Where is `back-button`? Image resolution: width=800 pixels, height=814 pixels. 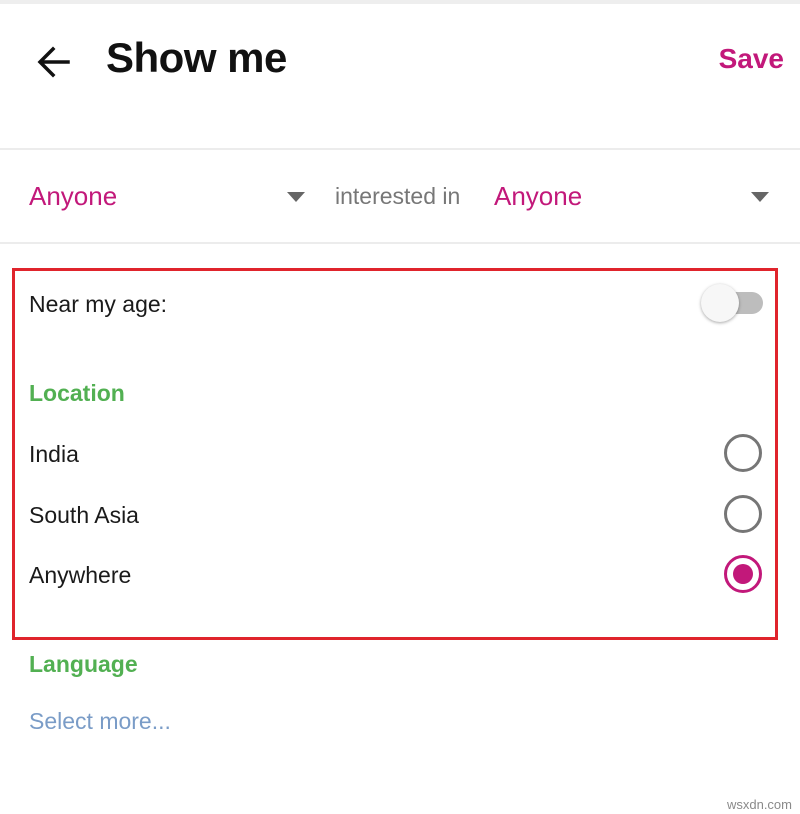 back-button is located at coordinates (54, 62).